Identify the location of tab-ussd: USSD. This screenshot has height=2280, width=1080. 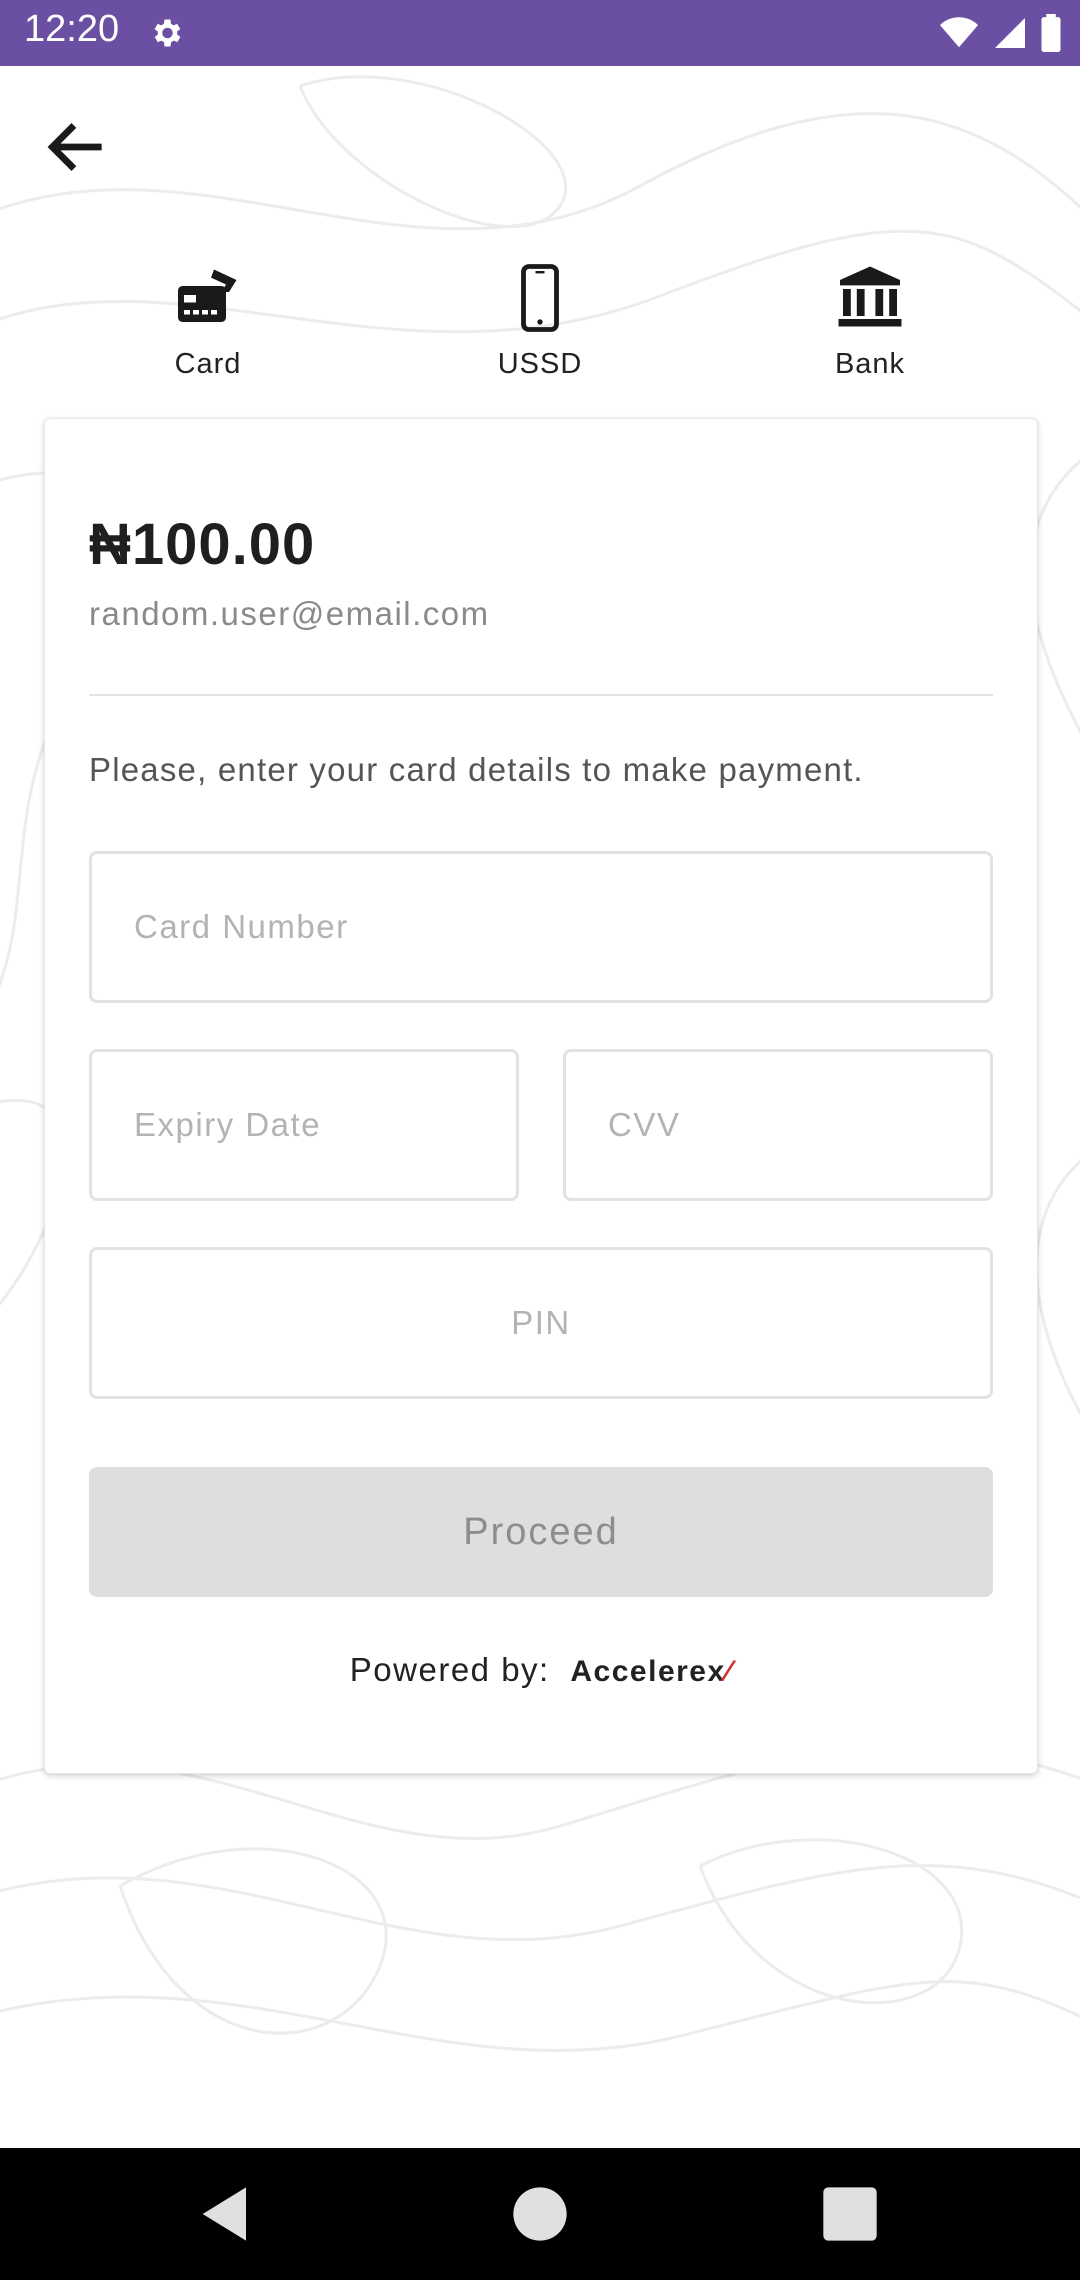
(540, 325).